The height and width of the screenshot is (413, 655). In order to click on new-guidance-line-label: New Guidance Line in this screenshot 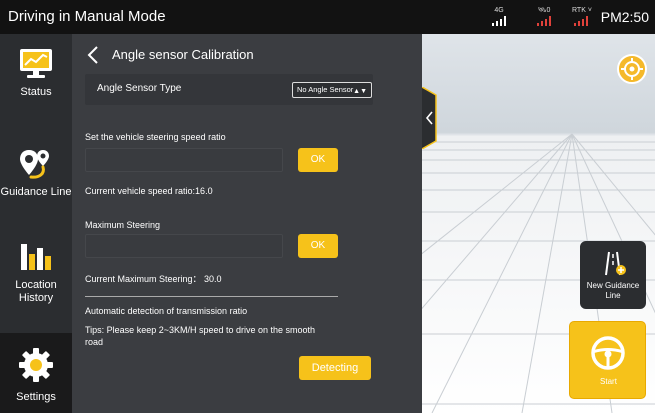, I will do `click(613, 290)`.